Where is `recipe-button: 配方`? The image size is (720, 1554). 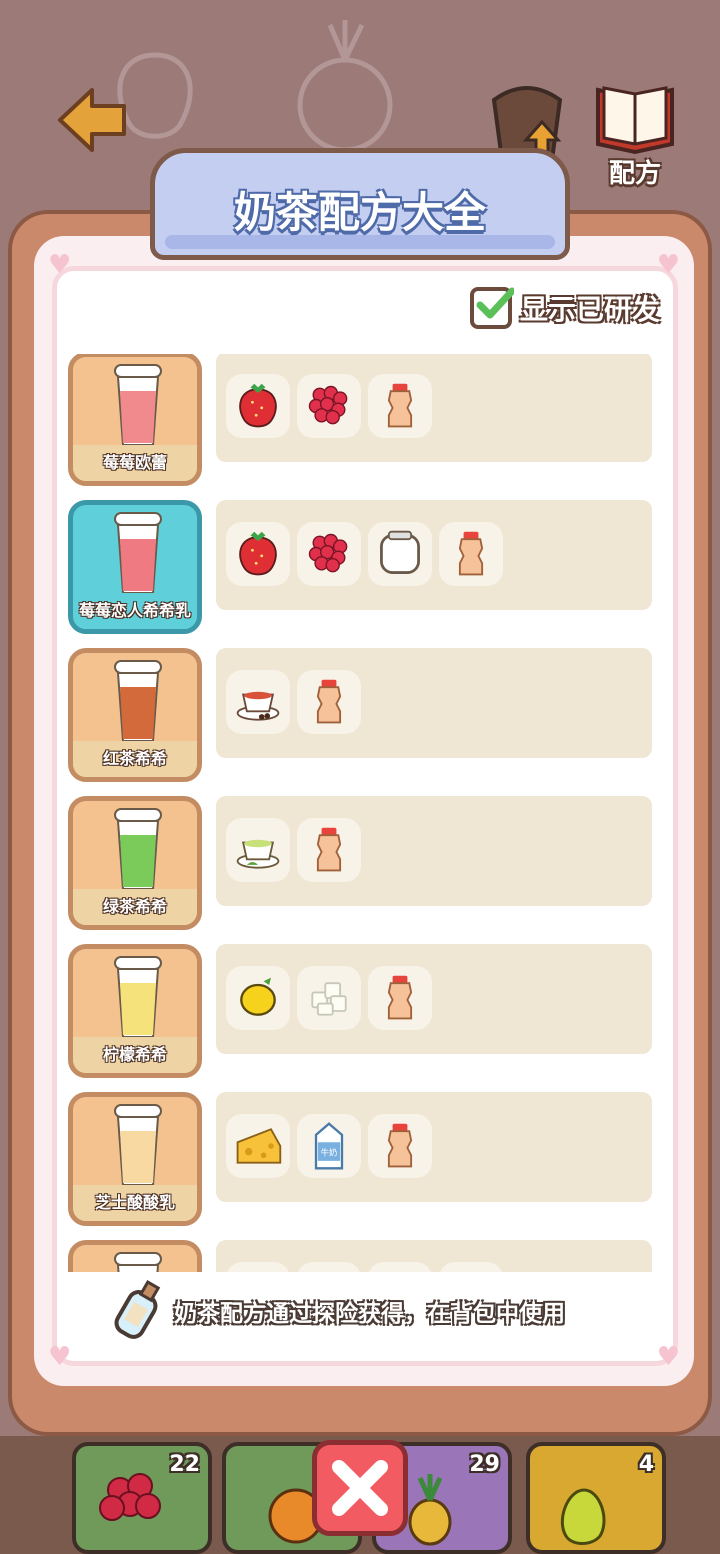
recipe-button: 配方 is located at coordinates (635, 135).